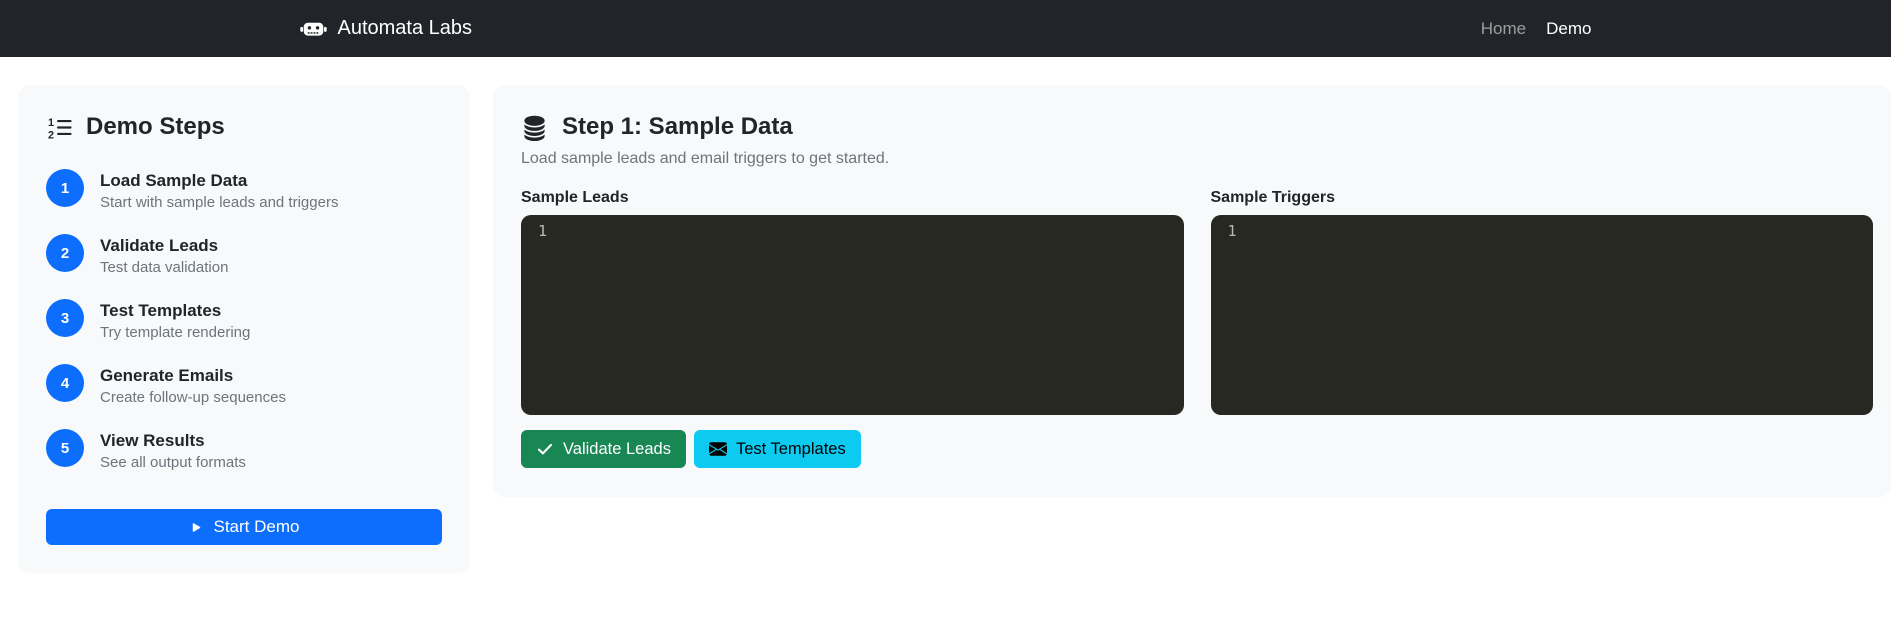 This screenshot has height=627, width=1891. Describe the element at coordinates (161, 310) in the screenshot. I see `step-title: Test Templates` at that location.